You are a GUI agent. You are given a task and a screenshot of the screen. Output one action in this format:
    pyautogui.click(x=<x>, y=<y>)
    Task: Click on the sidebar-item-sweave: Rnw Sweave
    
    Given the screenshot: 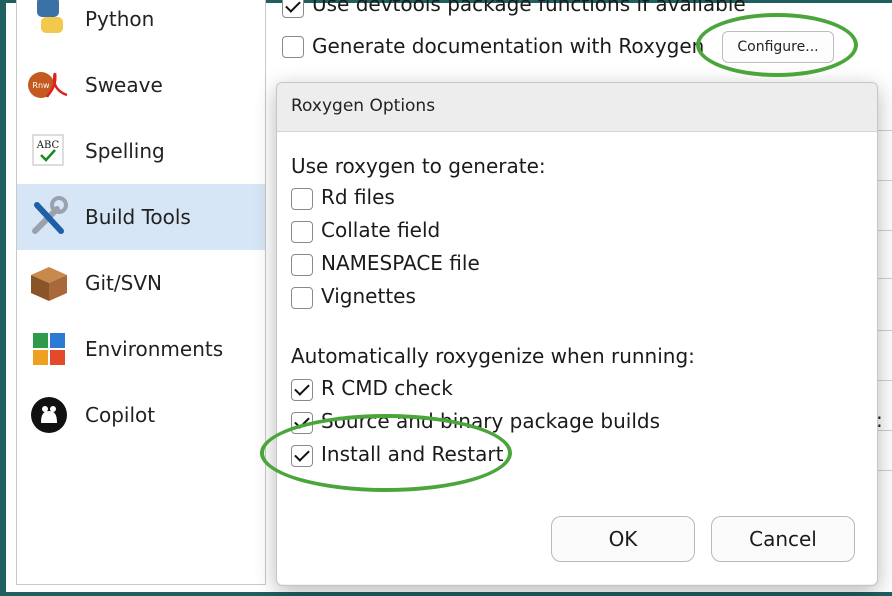 What is the action you would take?
    pyautogui.click(x=141, y=85)
    